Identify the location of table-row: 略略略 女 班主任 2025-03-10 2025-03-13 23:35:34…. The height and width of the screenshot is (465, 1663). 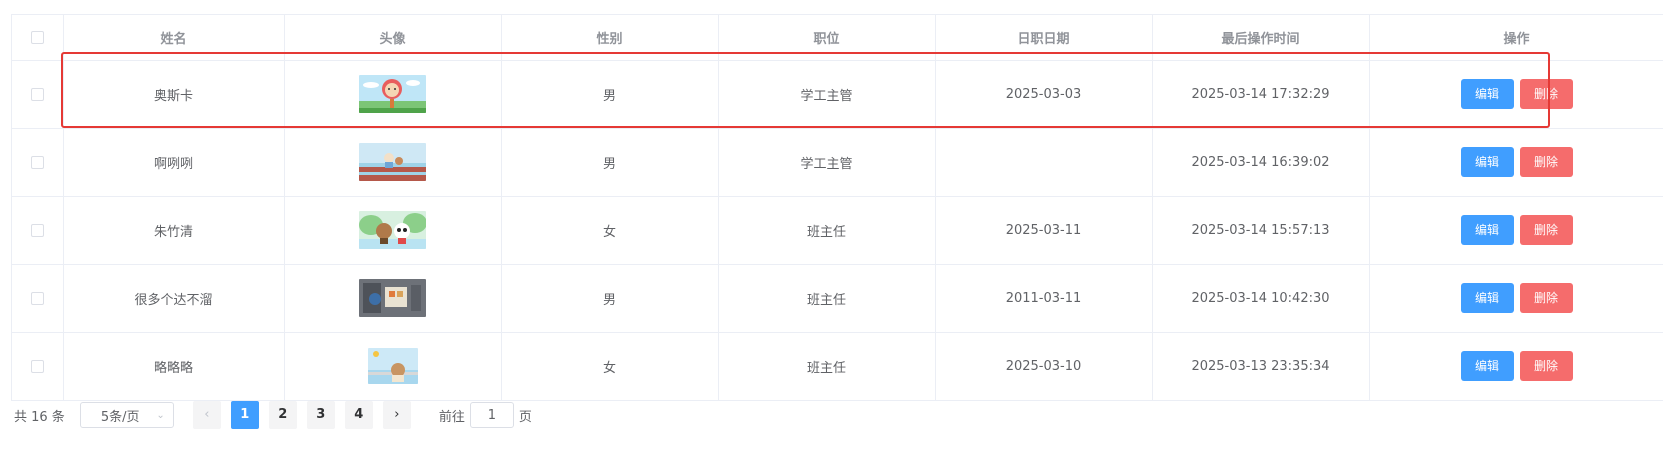
(837, 366).